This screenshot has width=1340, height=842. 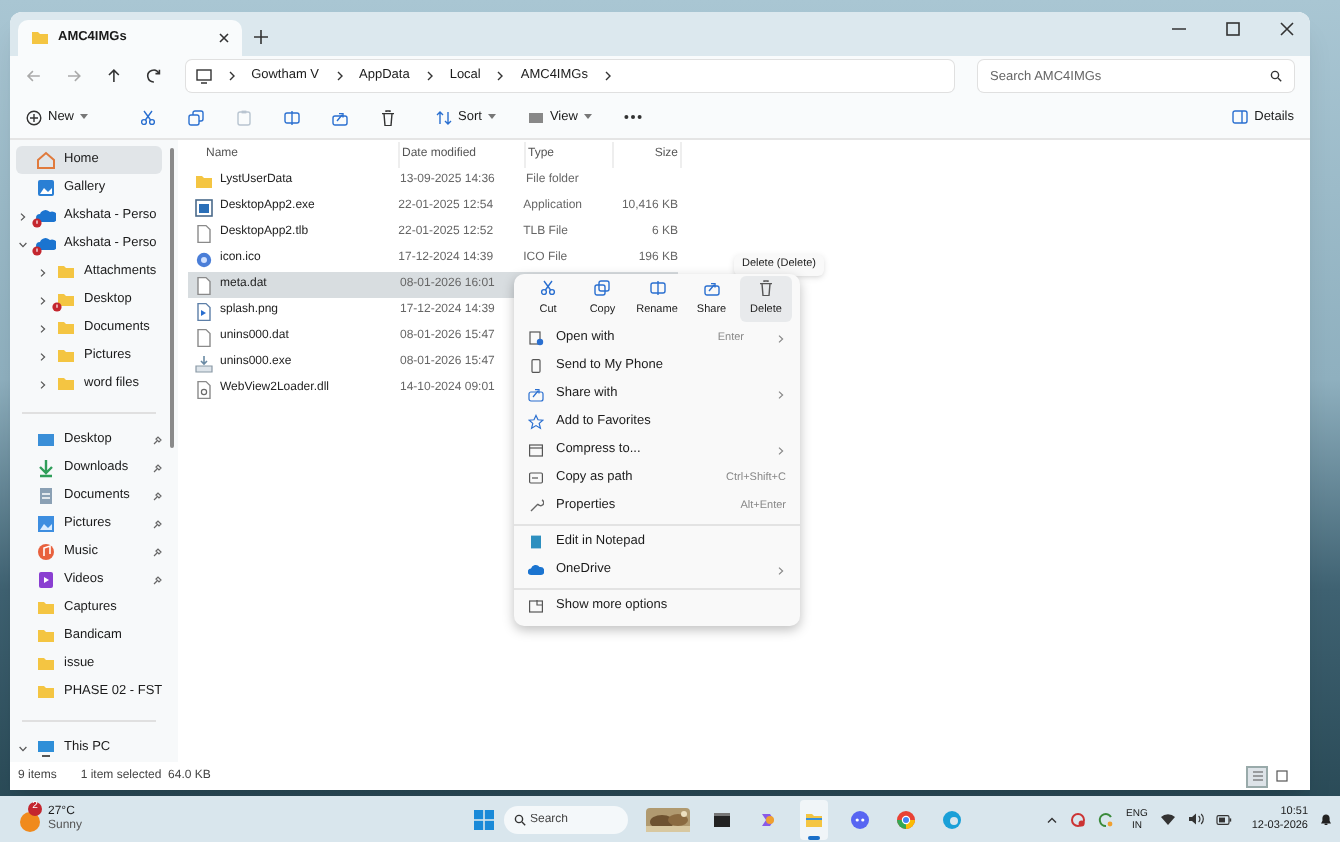 I want to click on document-icon, so click(x=46, y=496).